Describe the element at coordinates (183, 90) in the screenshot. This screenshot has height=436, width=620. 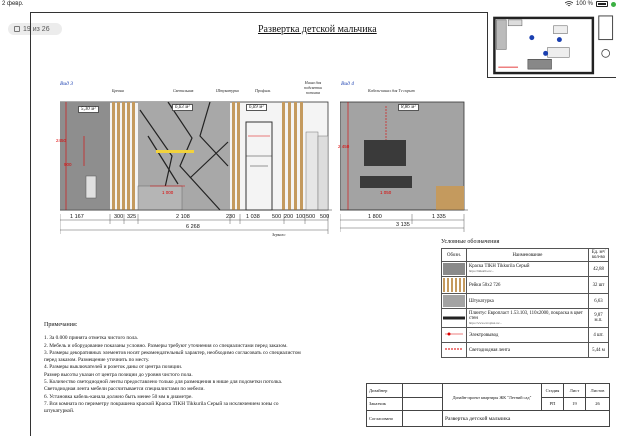
I see `callout-lamp: Светильник` at that location.